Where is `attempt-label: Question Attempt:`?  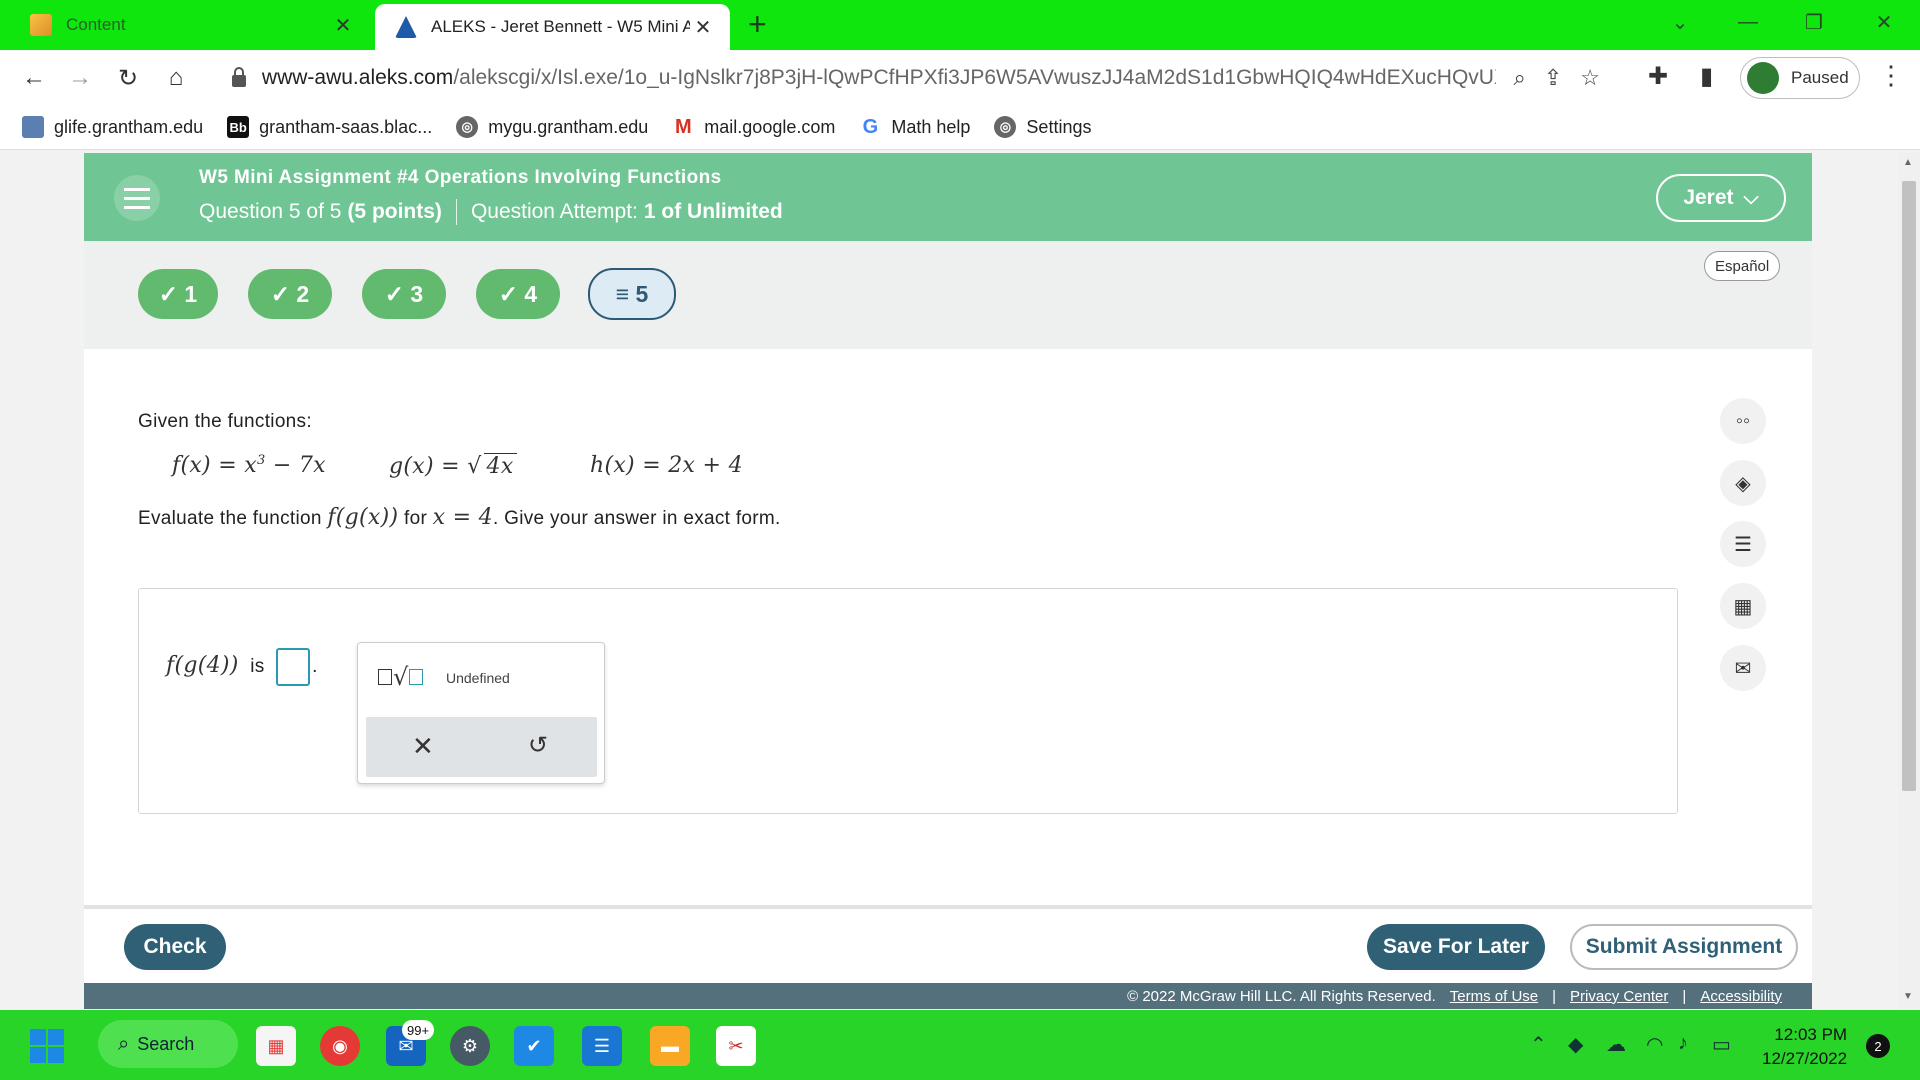 attempt-label: Question Attempt: is located at coordinates (554, 211).